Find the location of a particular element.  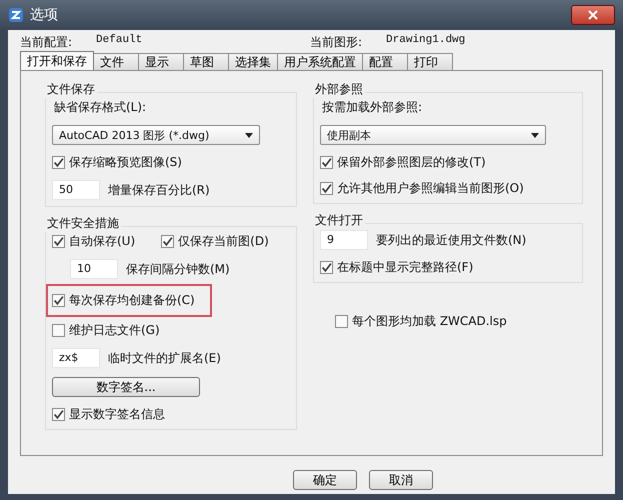

window-title: 选项 is located at coordinates (44, 15).